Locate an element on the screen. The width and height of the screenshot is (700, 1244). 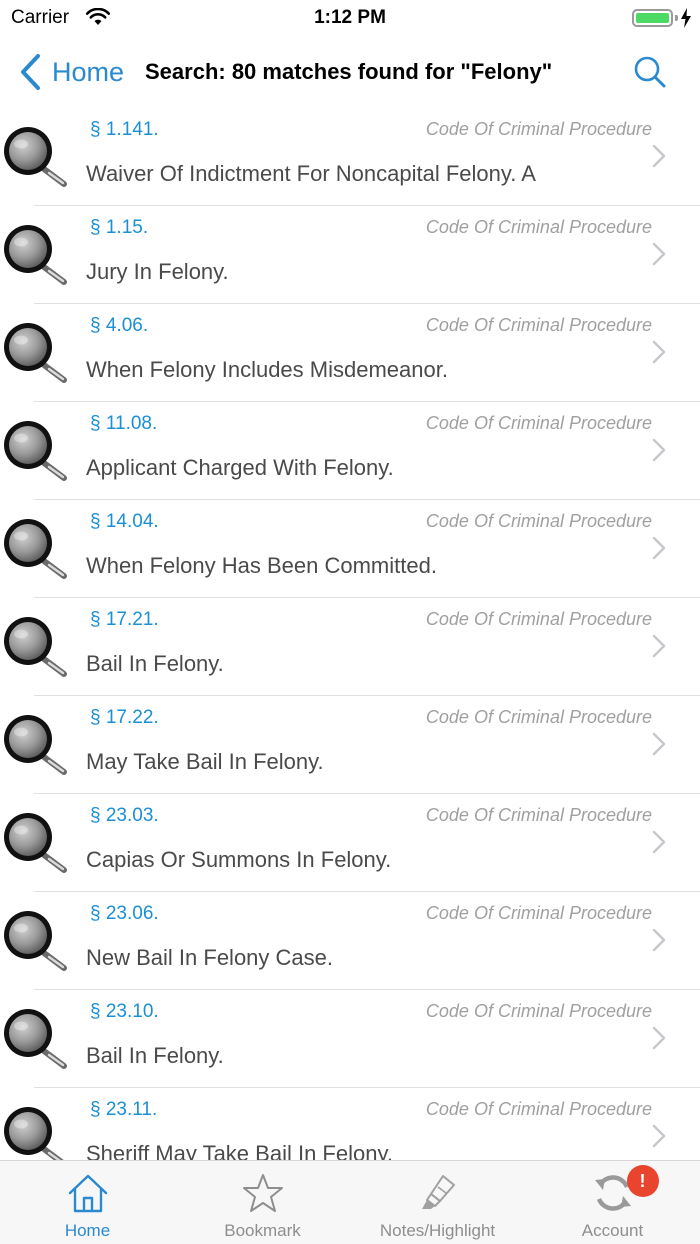
section-number: § 11.08. is located at coordinates (124, 423).